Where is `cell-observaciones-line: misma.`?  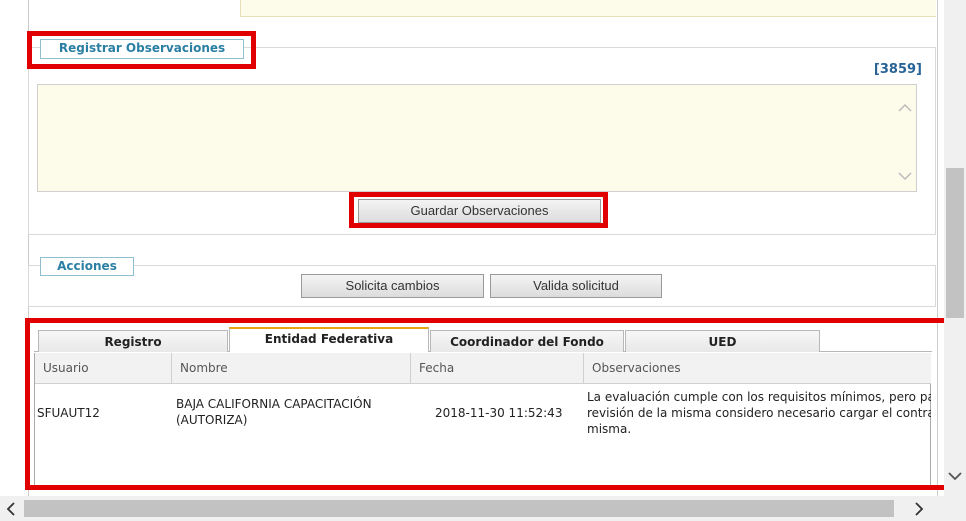
cell-observaciones-line: misma. is located at coordinates (609, 429).